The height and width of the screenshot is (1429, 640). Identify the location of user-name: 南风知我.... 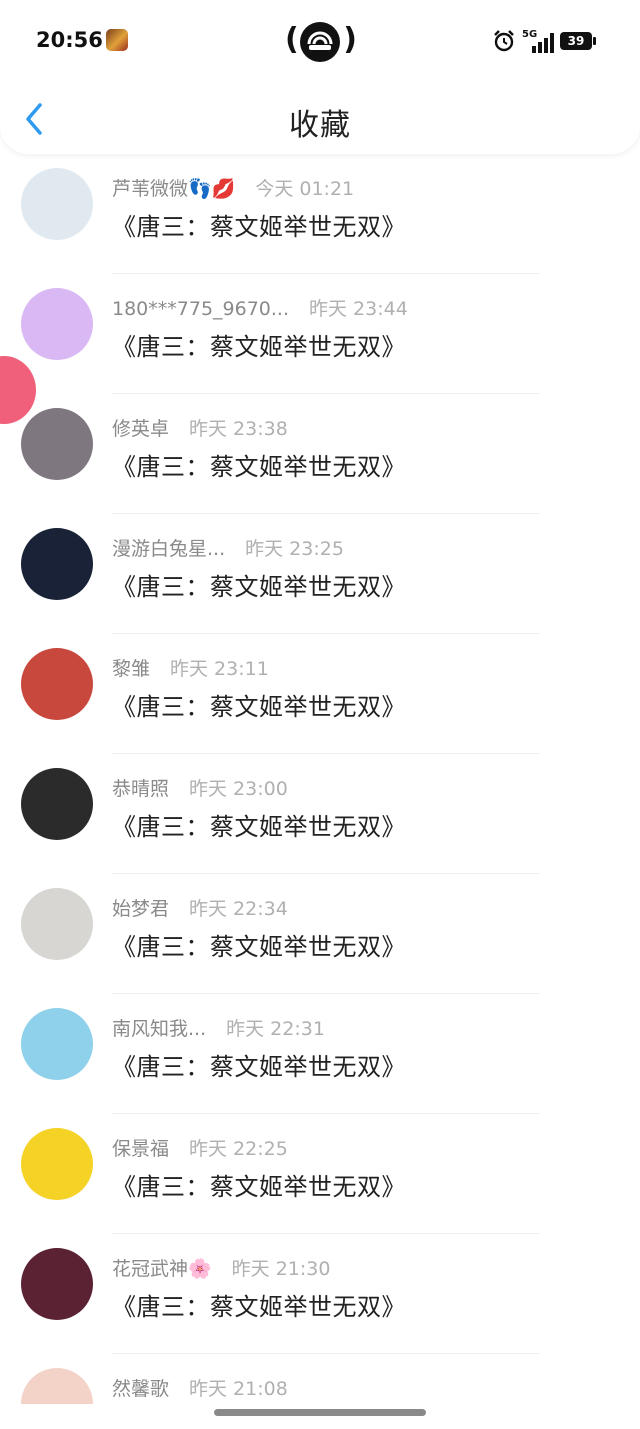
(159, 1029).